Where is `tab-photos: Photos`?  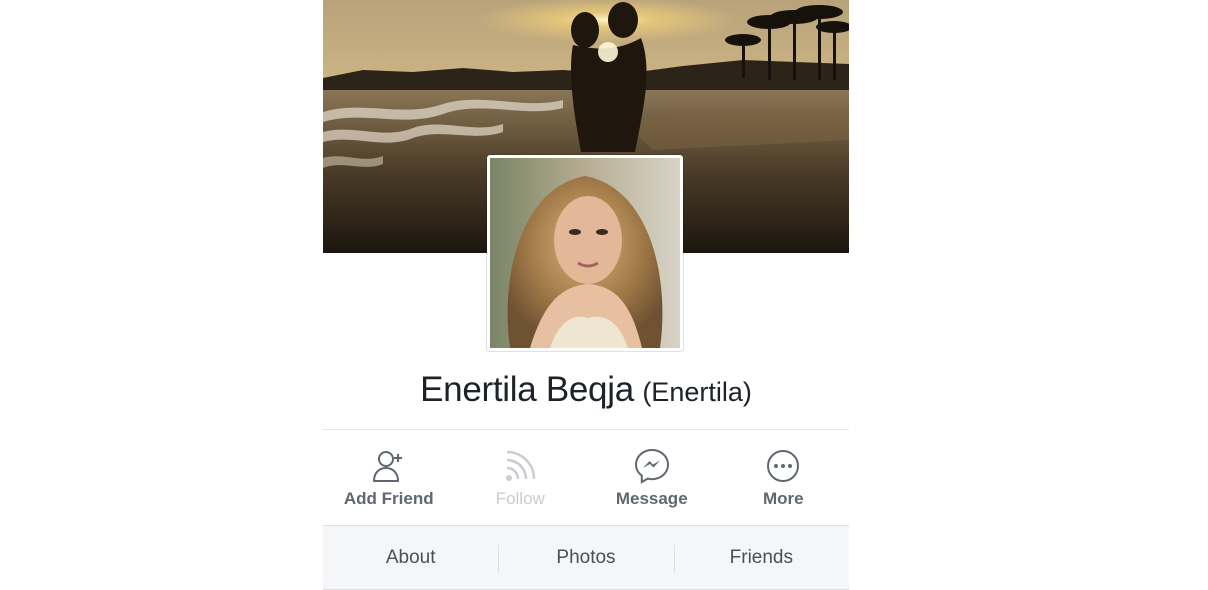 tab-photos: Photos is located at coordinates (585, 557).